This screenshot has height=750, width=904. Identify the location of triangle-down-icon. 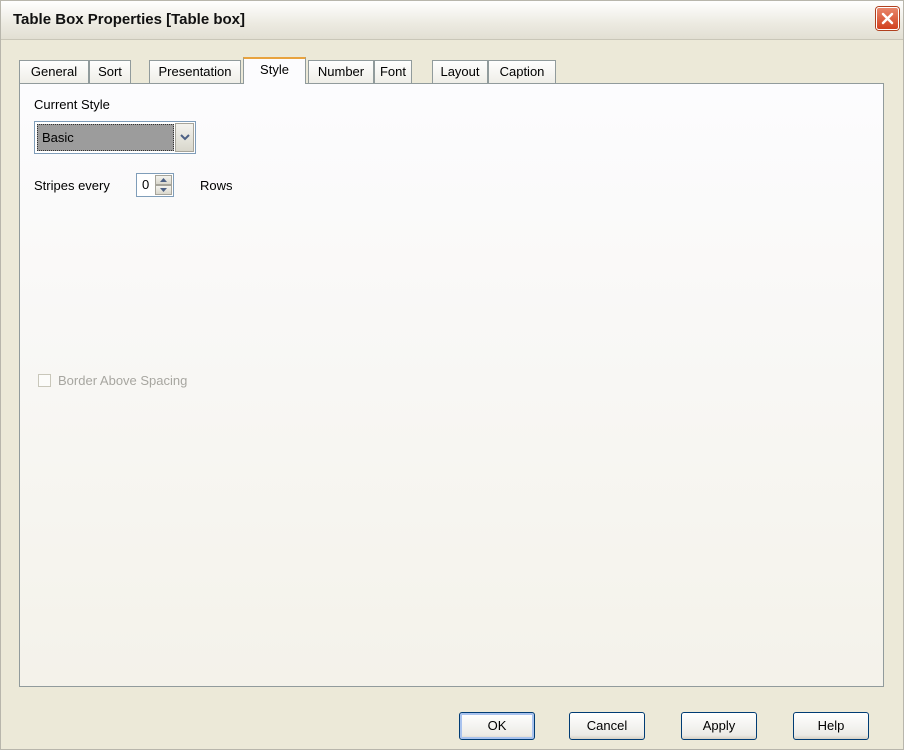
(163, 190).